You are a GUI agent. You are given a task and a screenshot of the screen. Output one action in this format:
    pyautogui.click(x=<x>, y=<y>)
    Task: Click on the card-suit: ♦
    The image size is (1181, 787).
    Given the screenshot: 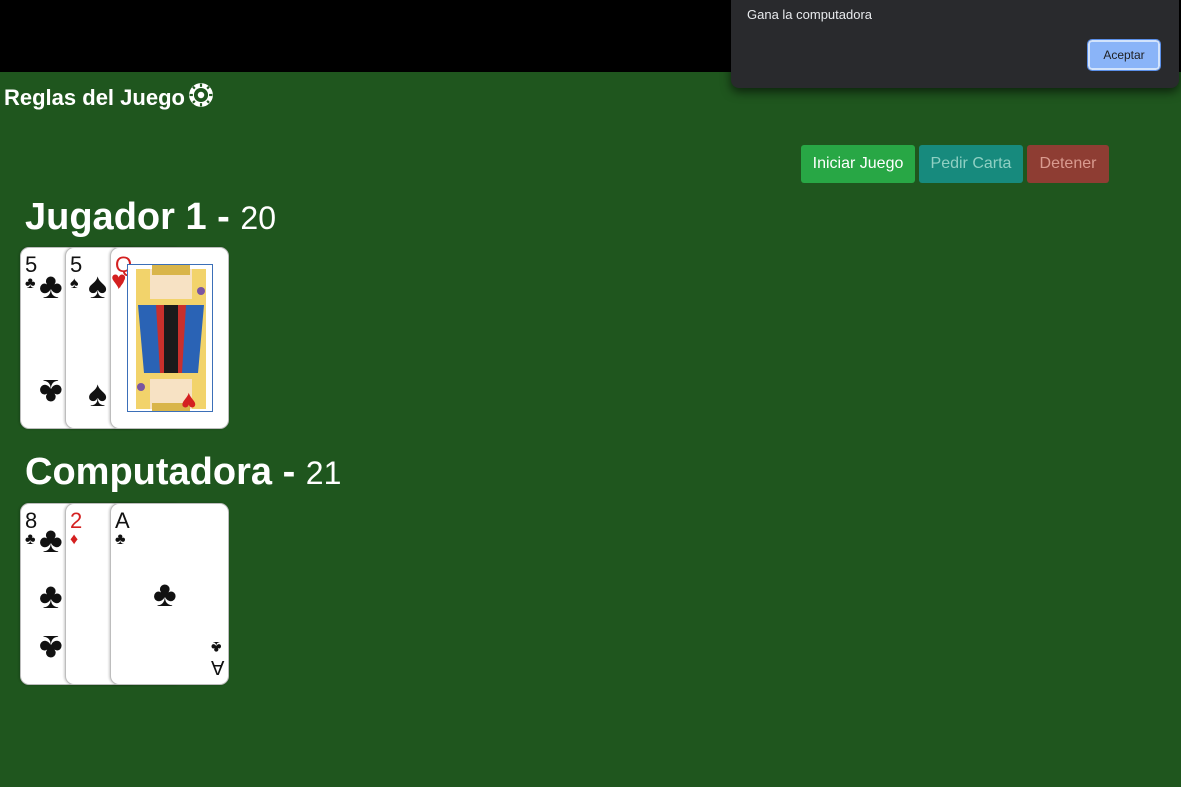 What is the action you would take?
    pyautogui.click(x=74, y=539)
    